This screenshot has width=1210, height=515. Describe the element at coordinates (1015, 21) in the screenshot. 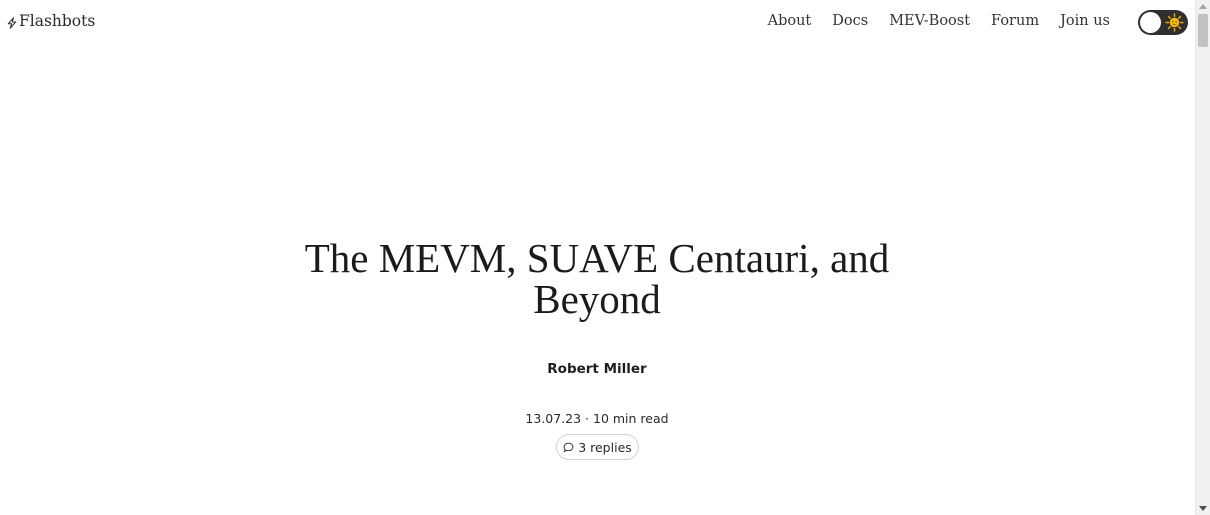

I see `nav-link-forum: Forum` at that location.